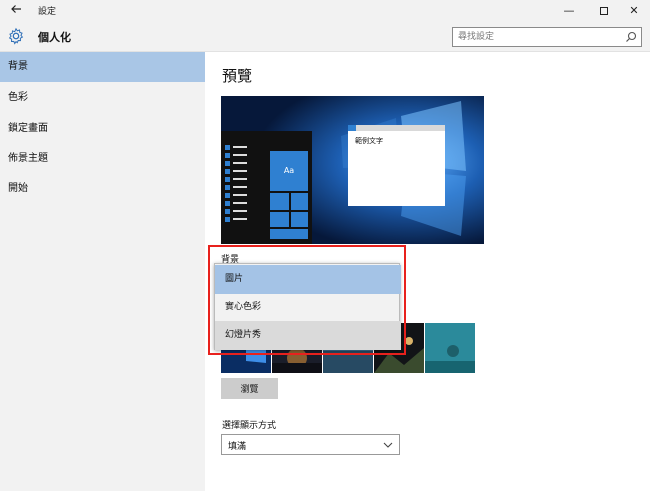  Describe the element at coordinates (310, 444) in the screenshot. I see `fit-dropdown: 填滿` at that location.